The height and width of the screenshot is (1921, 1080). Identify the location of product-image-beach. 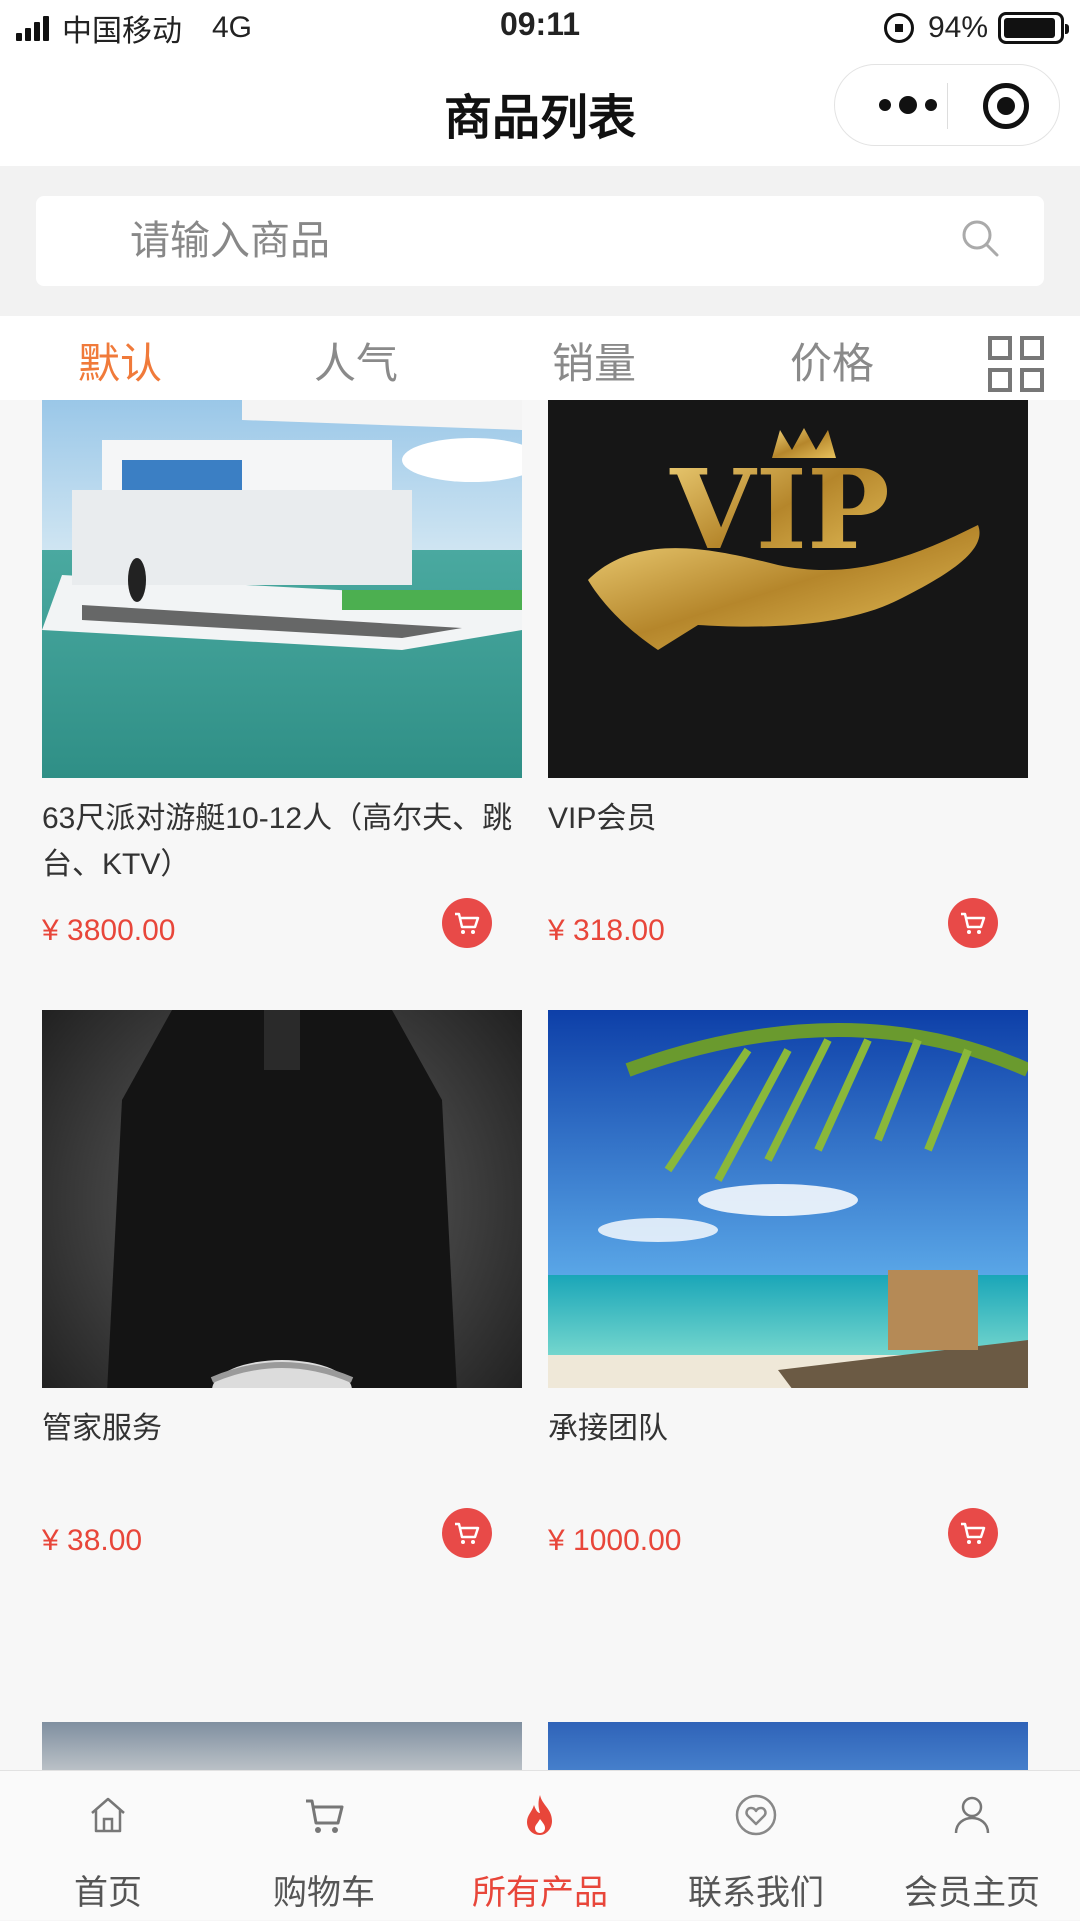
(788, 1199).